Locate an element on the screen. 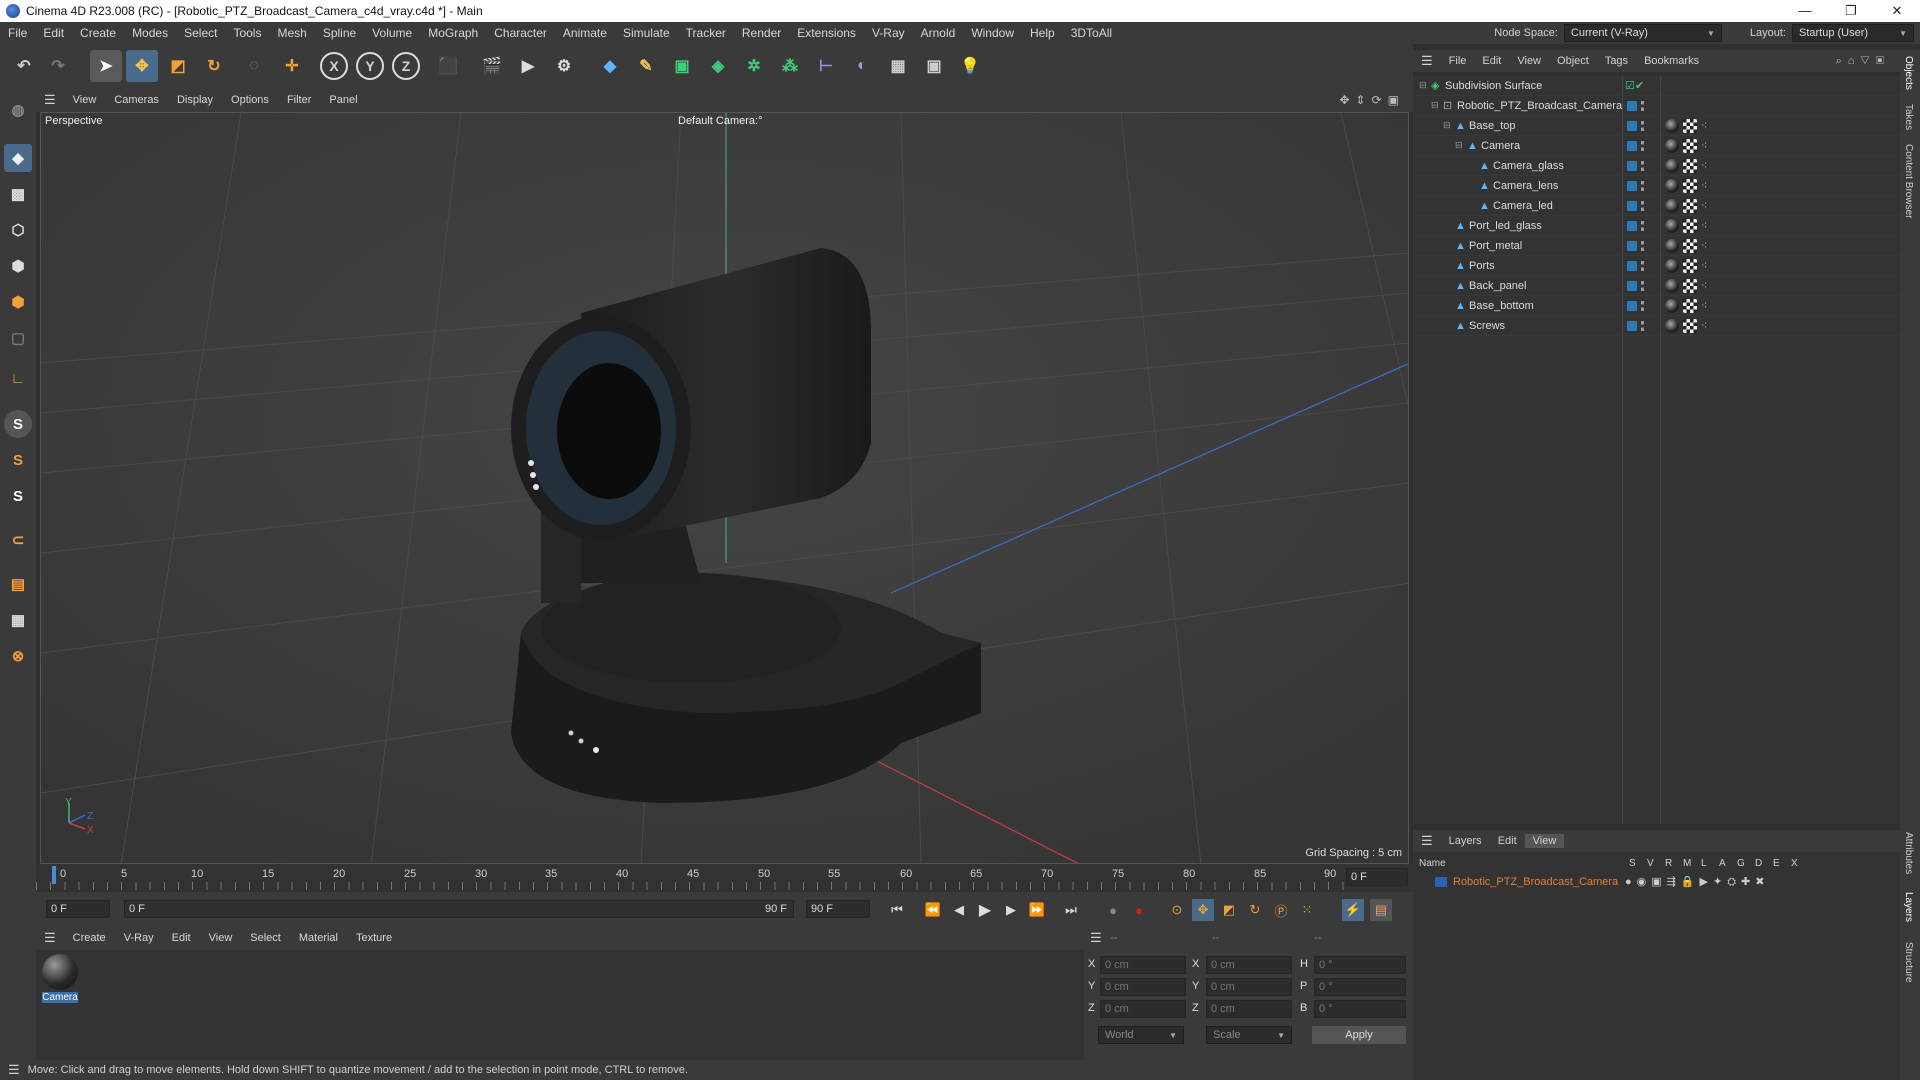 The image size is (1920, 1080). tab-takes: Takes is located at coordinates (1908, 117).